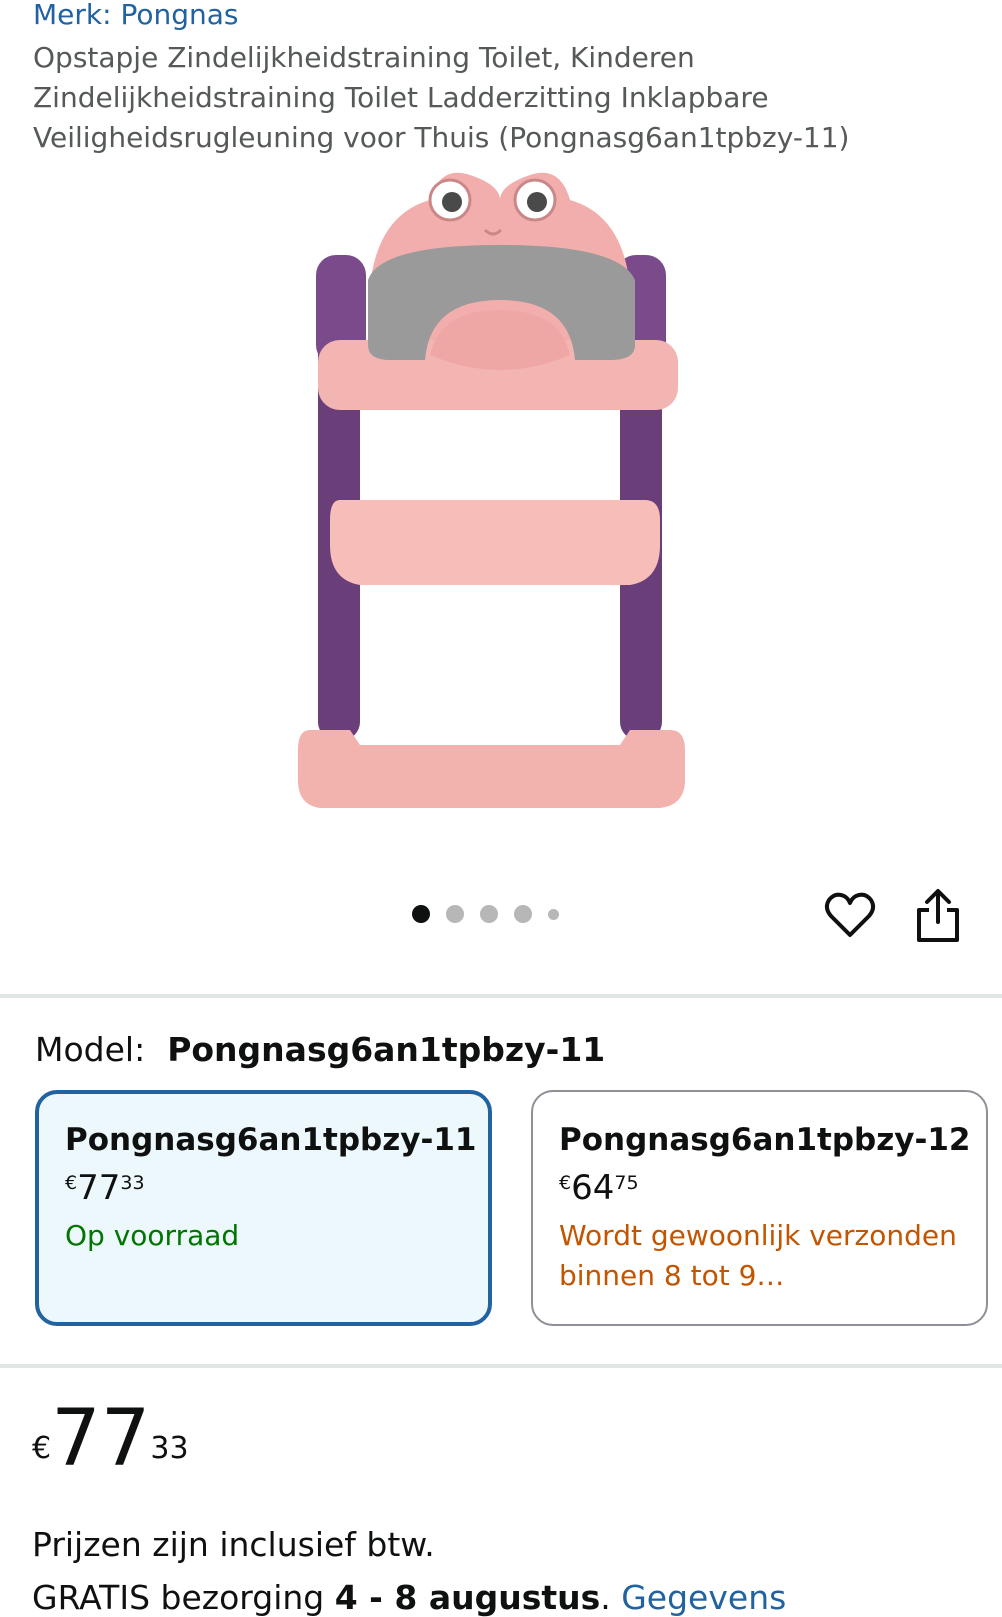 The width and height of the screenshot is (1002, 1617). Describe the element at coordinates (105, 1188) in the screenshot. I see `variant-price: €7733` at that location.